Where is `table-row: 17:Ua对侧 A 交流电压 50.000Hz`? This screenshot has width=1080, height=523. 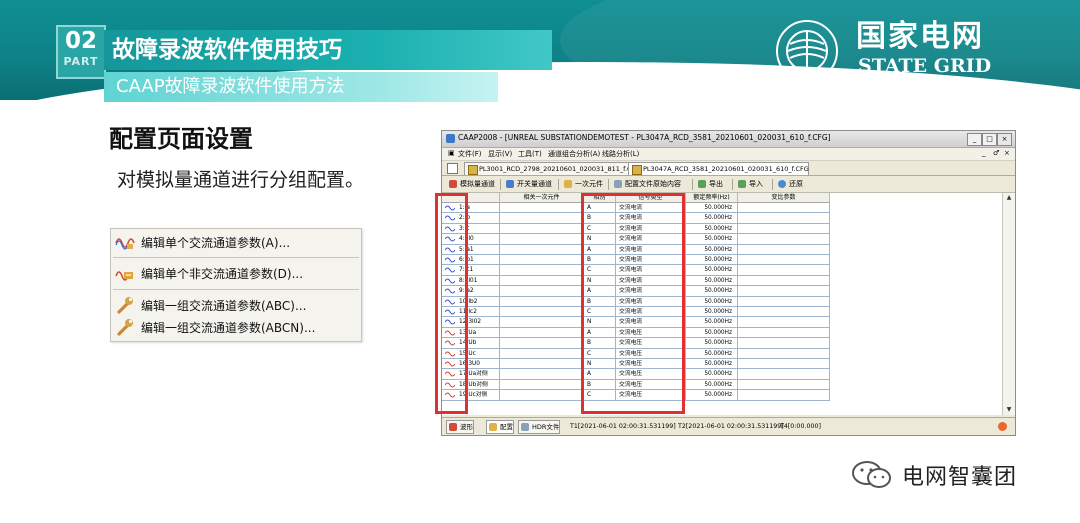 table-row: 17:Ua对侧 A 交流电压 50.000Hz is located at coordinates (722, 374).